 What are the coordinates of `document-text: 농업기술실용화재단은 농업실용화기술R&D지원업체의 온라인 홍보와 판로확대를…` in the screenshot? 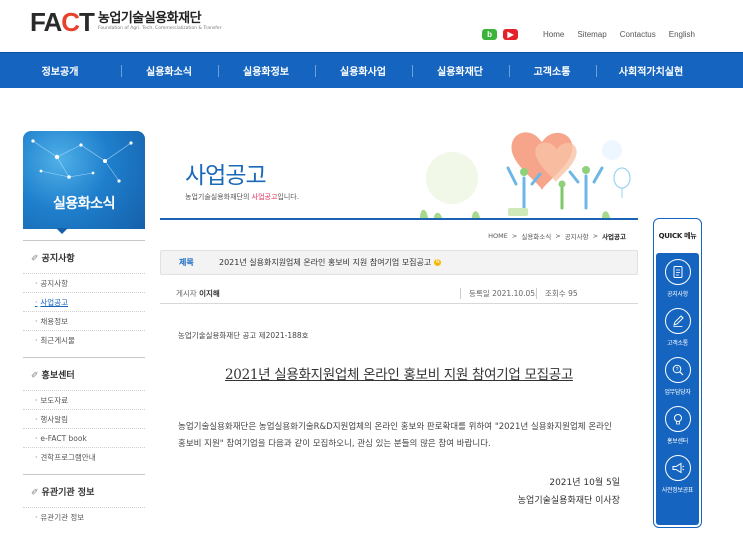 It's located at (395, 435).